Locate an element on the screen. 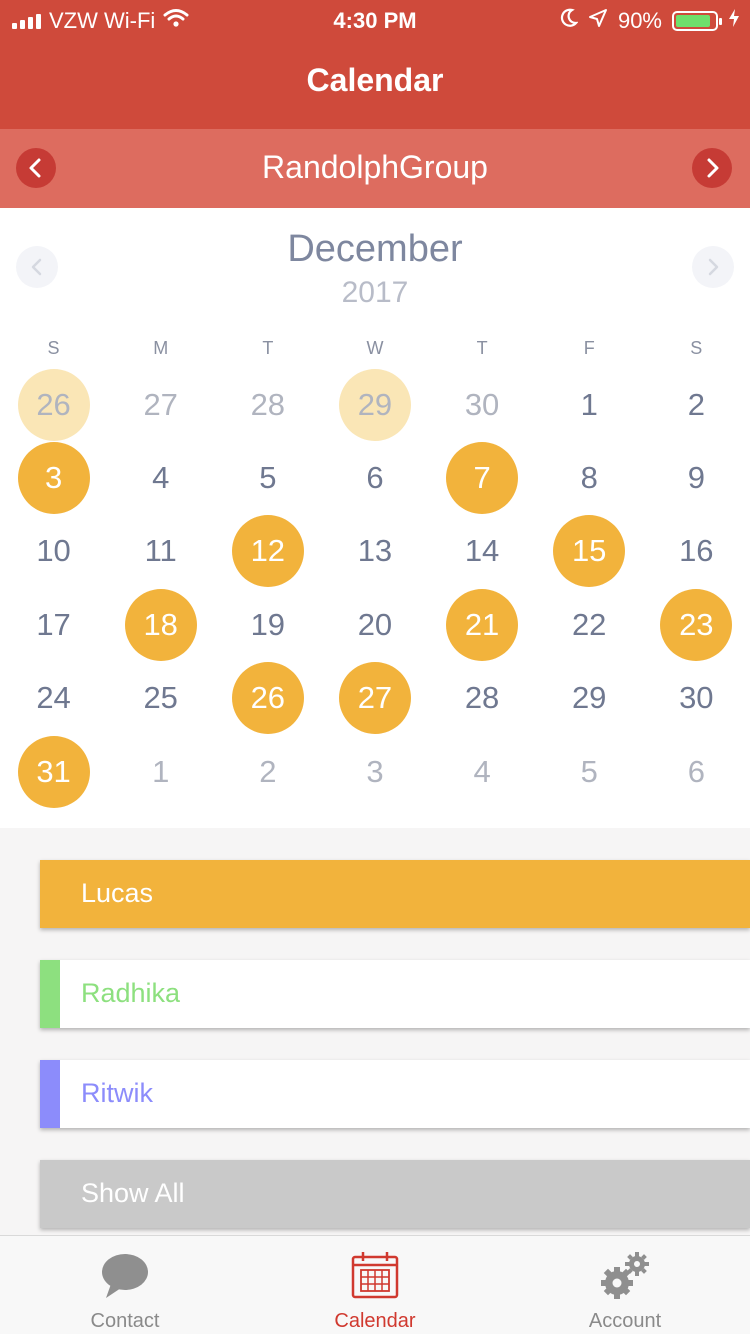 The width and height of the screenshot is (750, 1334). day-cell: 22 is located at coordinates (589, 625).